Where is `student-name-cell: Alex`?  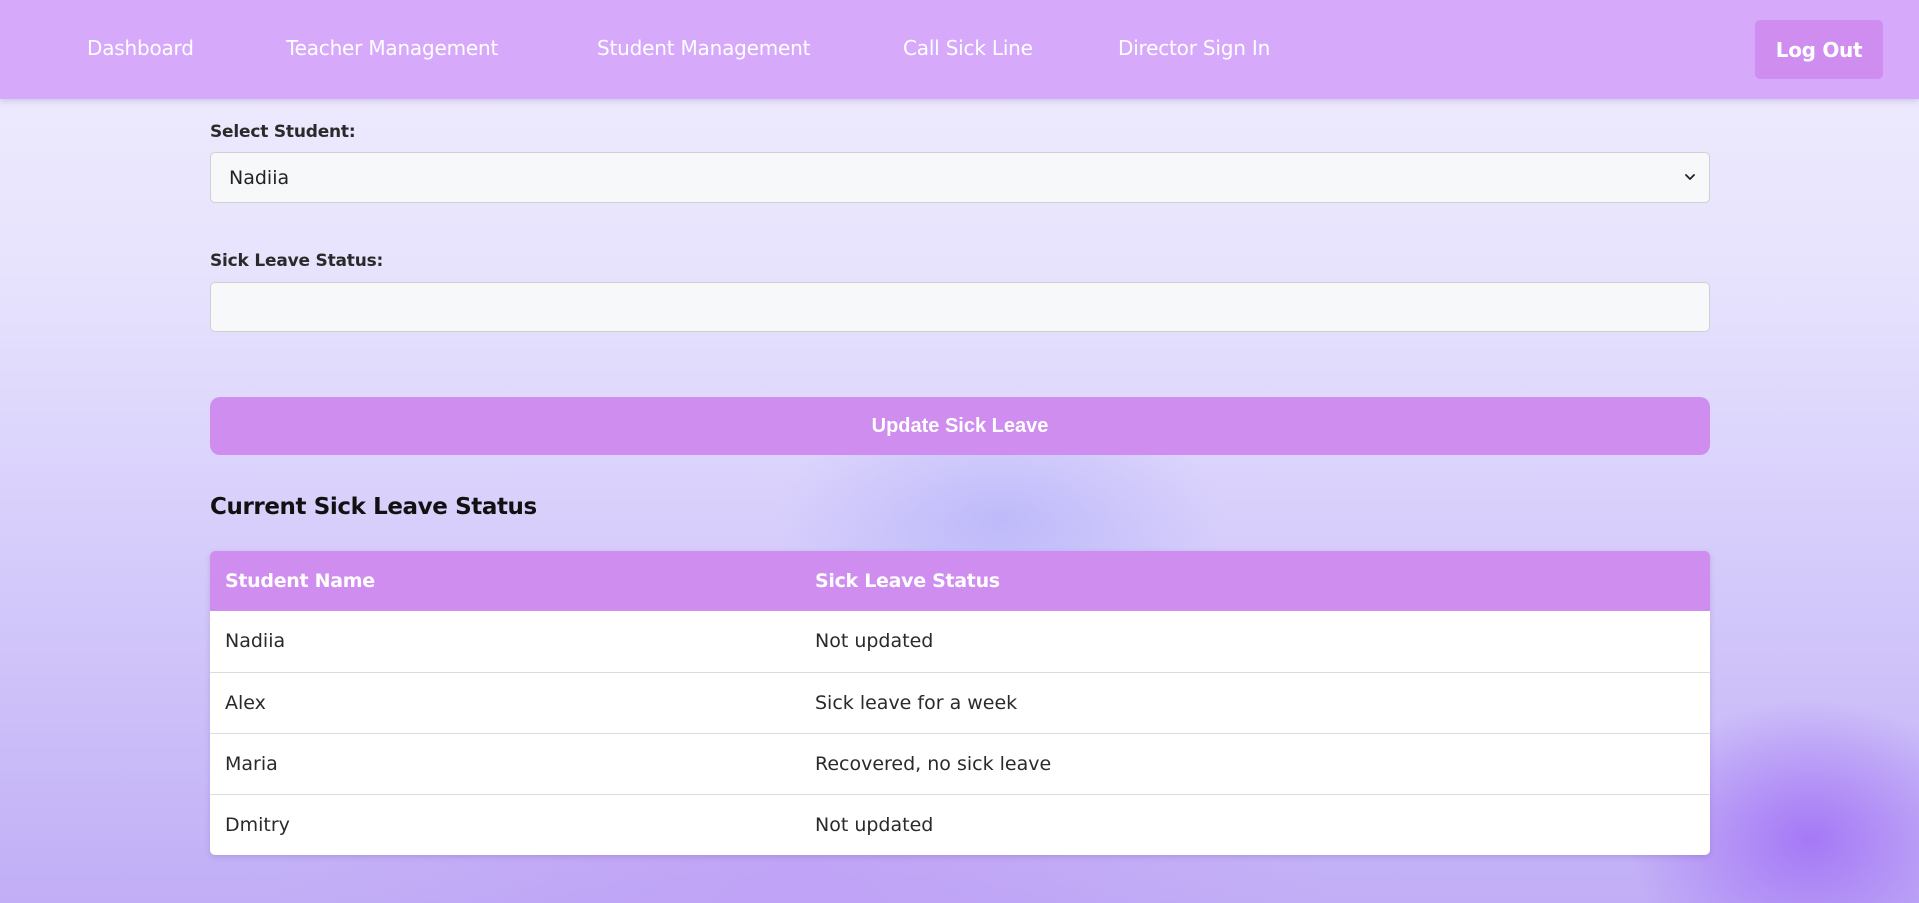
student-name-cell: Alex is located at coordinates (505, 702).